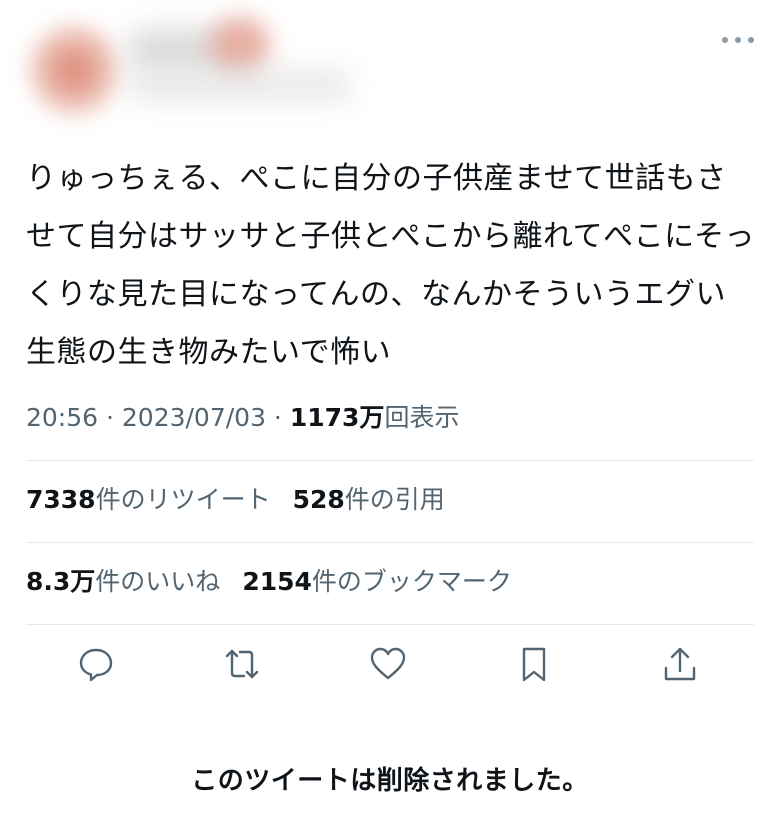 This screenshot has height=816, width=780. I want to click on heart-icon, so click(388, 663).